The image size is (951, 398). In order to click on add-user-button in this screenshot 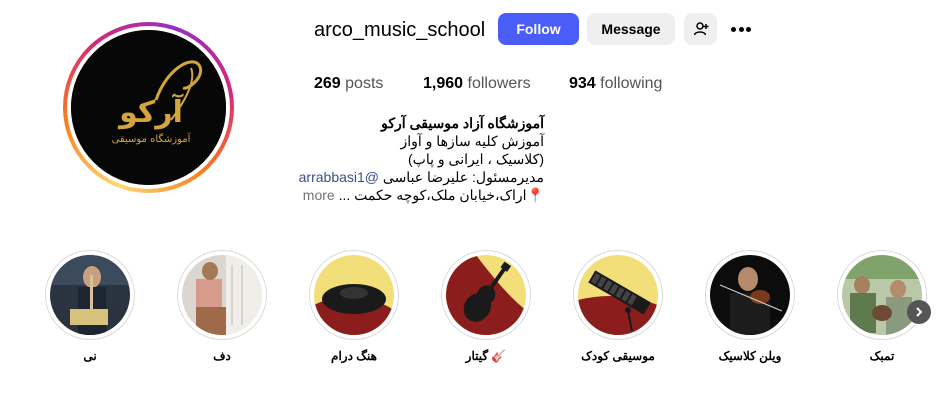, I will do `click(700, 29)`.